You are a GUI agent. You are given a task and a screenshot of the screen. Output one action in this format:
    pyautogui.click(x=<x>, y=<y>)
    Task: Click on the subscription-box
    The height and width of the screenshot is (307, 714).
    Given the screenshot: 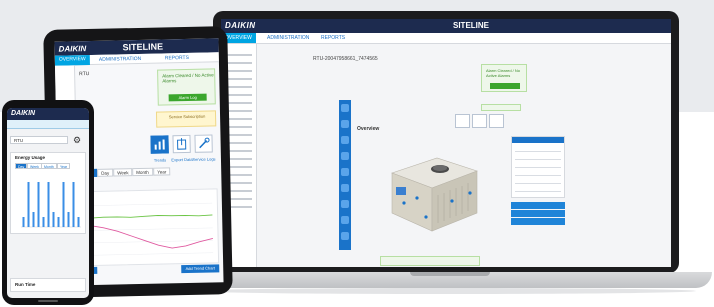 What is the action you would take?
    pyautogui.click(x=501, y=107)
    